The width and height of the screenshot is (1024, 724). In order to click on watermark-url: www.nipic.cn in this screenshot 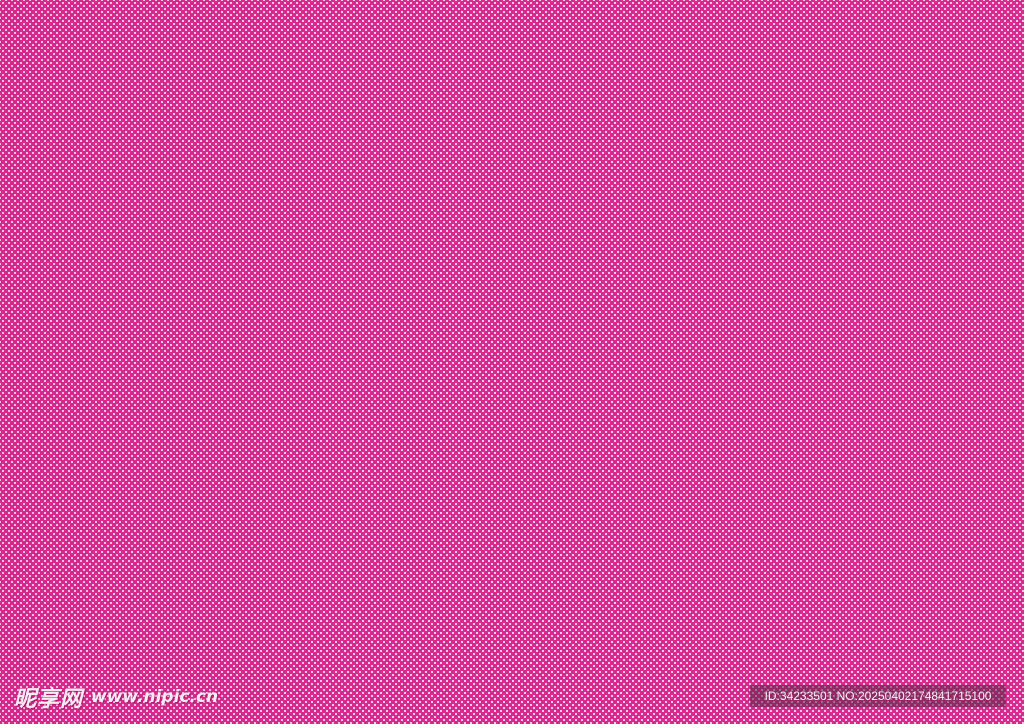, I will do `click(155, 697)`.